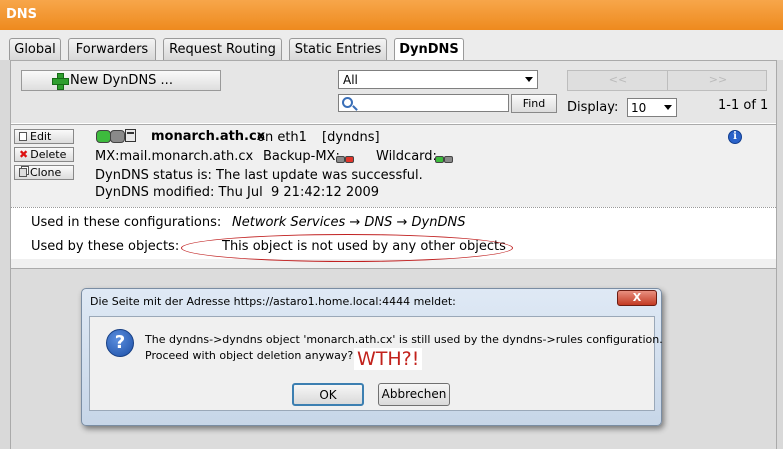 The height and width of the screenshot is (449, 783). What do you see at coordinates (345, 160) in the screenshot?
I see `backup-mx-status-icon` at bounding box center [345, 160].